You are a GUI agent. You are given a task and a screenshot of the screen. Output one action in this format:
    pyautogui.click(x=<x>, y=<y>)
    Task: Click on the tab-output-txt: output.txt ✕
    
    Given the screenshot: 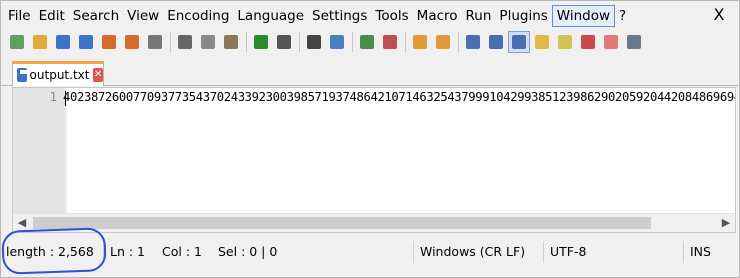 What is the action you would take?
    pyautogui.click(x=58, y=73)
    